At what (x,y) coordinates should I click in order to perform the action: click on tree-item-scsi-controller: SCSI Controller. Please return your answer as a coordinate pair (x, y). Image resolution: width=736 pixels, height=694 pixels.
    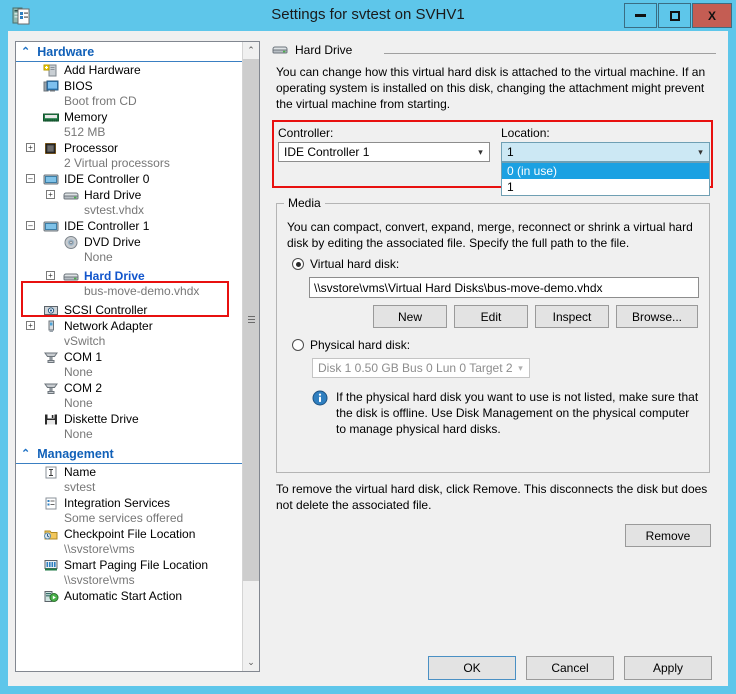
    Looking at the image, I should click on (130, 310).